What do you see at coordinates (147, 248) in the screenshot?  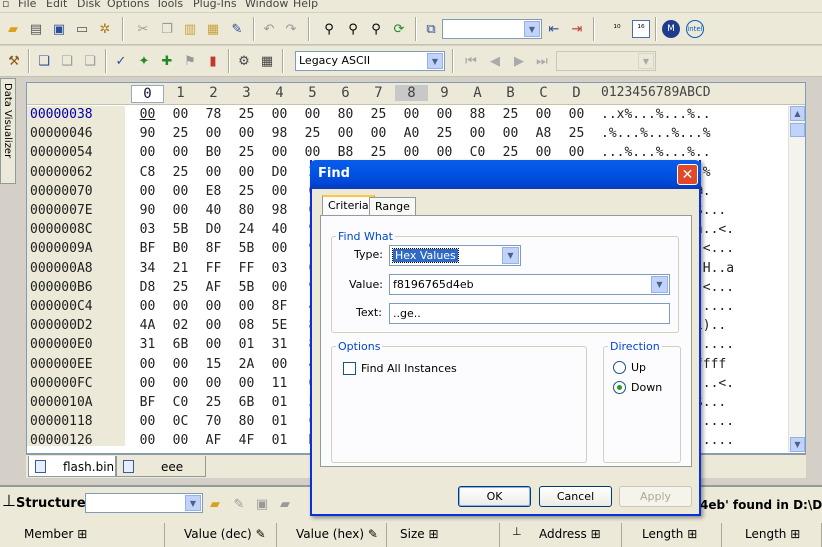 I see `hex-byte: BF` at bounding box center [147, 248].